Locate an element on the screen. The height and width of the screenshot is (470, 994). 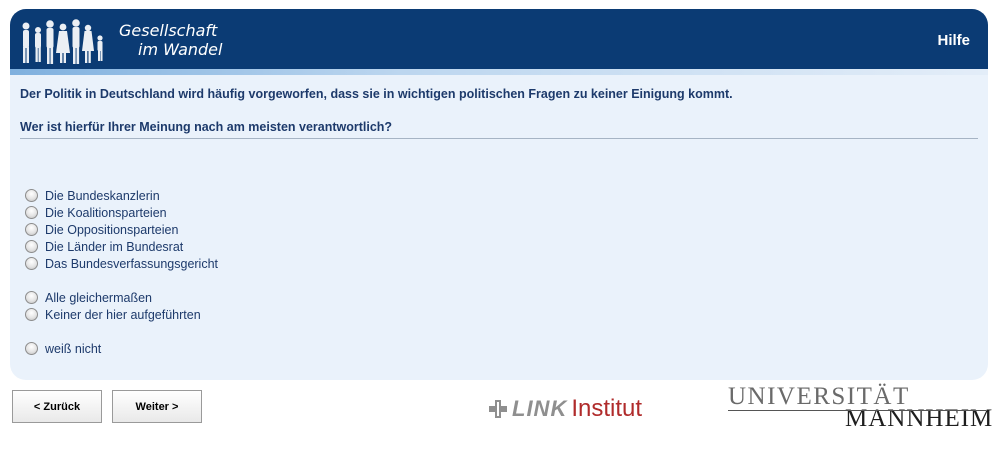
answer-option-bundesverfassungsgericht: Das Bundesverfassungsgericht is located at coordinates (121, 263).